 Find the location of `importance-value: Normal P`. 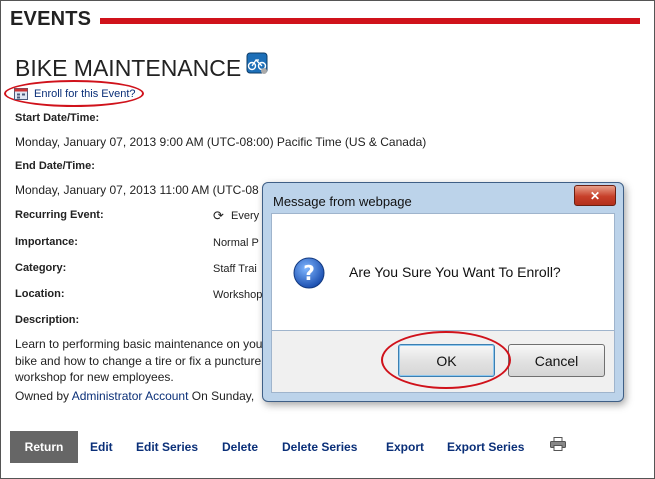

importance-value: Normal P is located at coordinates (236, 243).